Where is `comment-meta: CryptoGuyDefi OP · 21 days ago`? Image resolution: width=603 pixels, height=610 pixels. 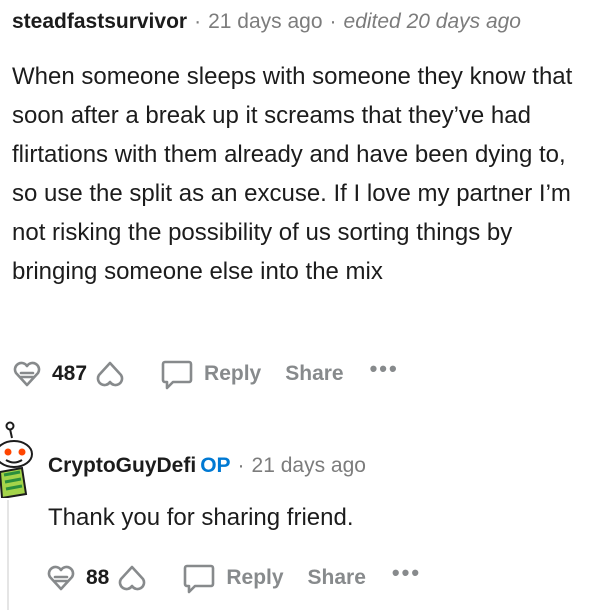 comment-meta: CryptoGuyDefi OP · 21 days ago is located at coordinates (207, 466).